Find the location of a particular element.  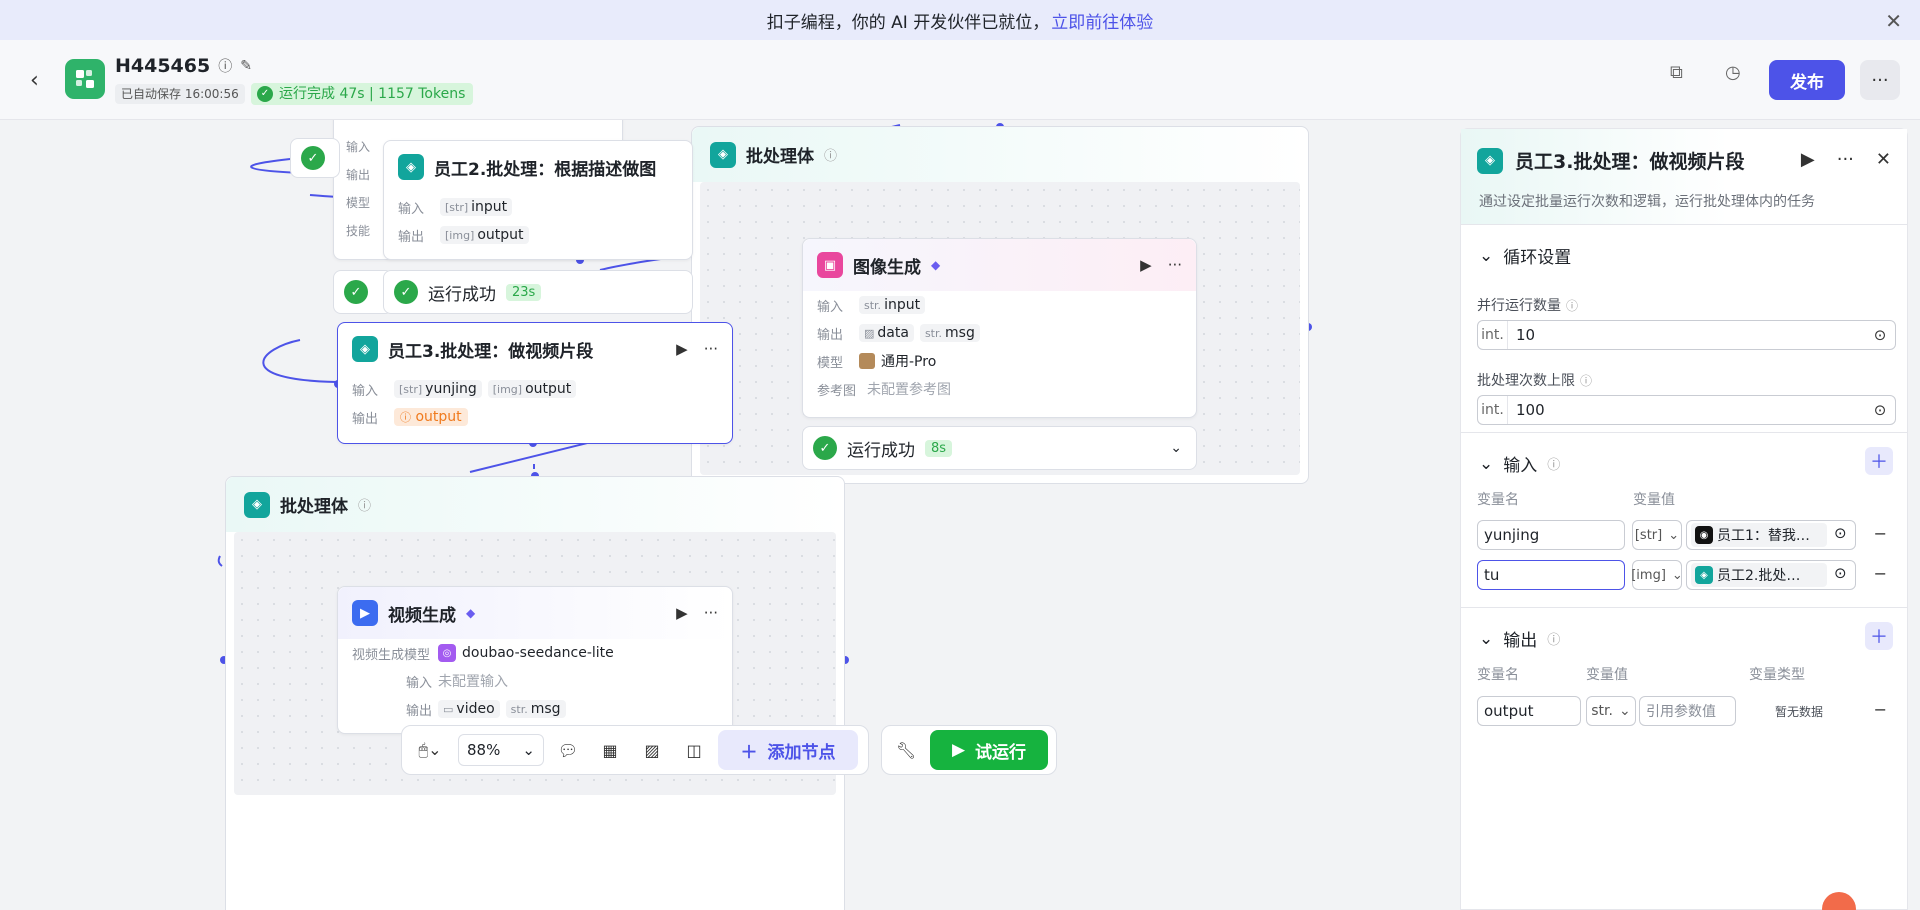

page-title: H445465 ⓘ ✎ is located at coordinates (183, 66).